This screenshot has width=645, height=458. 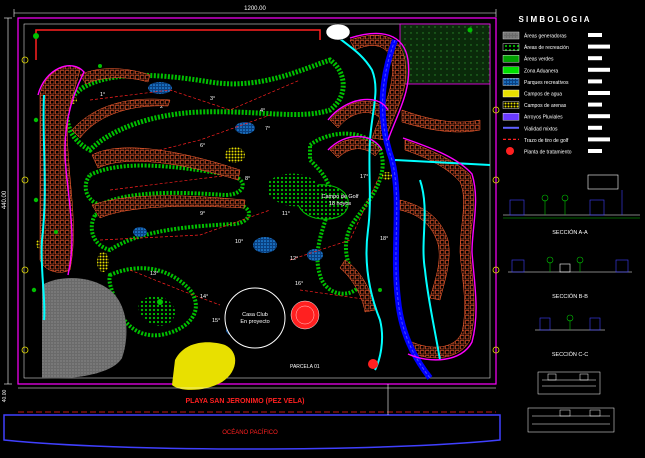 I want to click on golf-label-2: 18 hoyos, so click(x=340, y=204).